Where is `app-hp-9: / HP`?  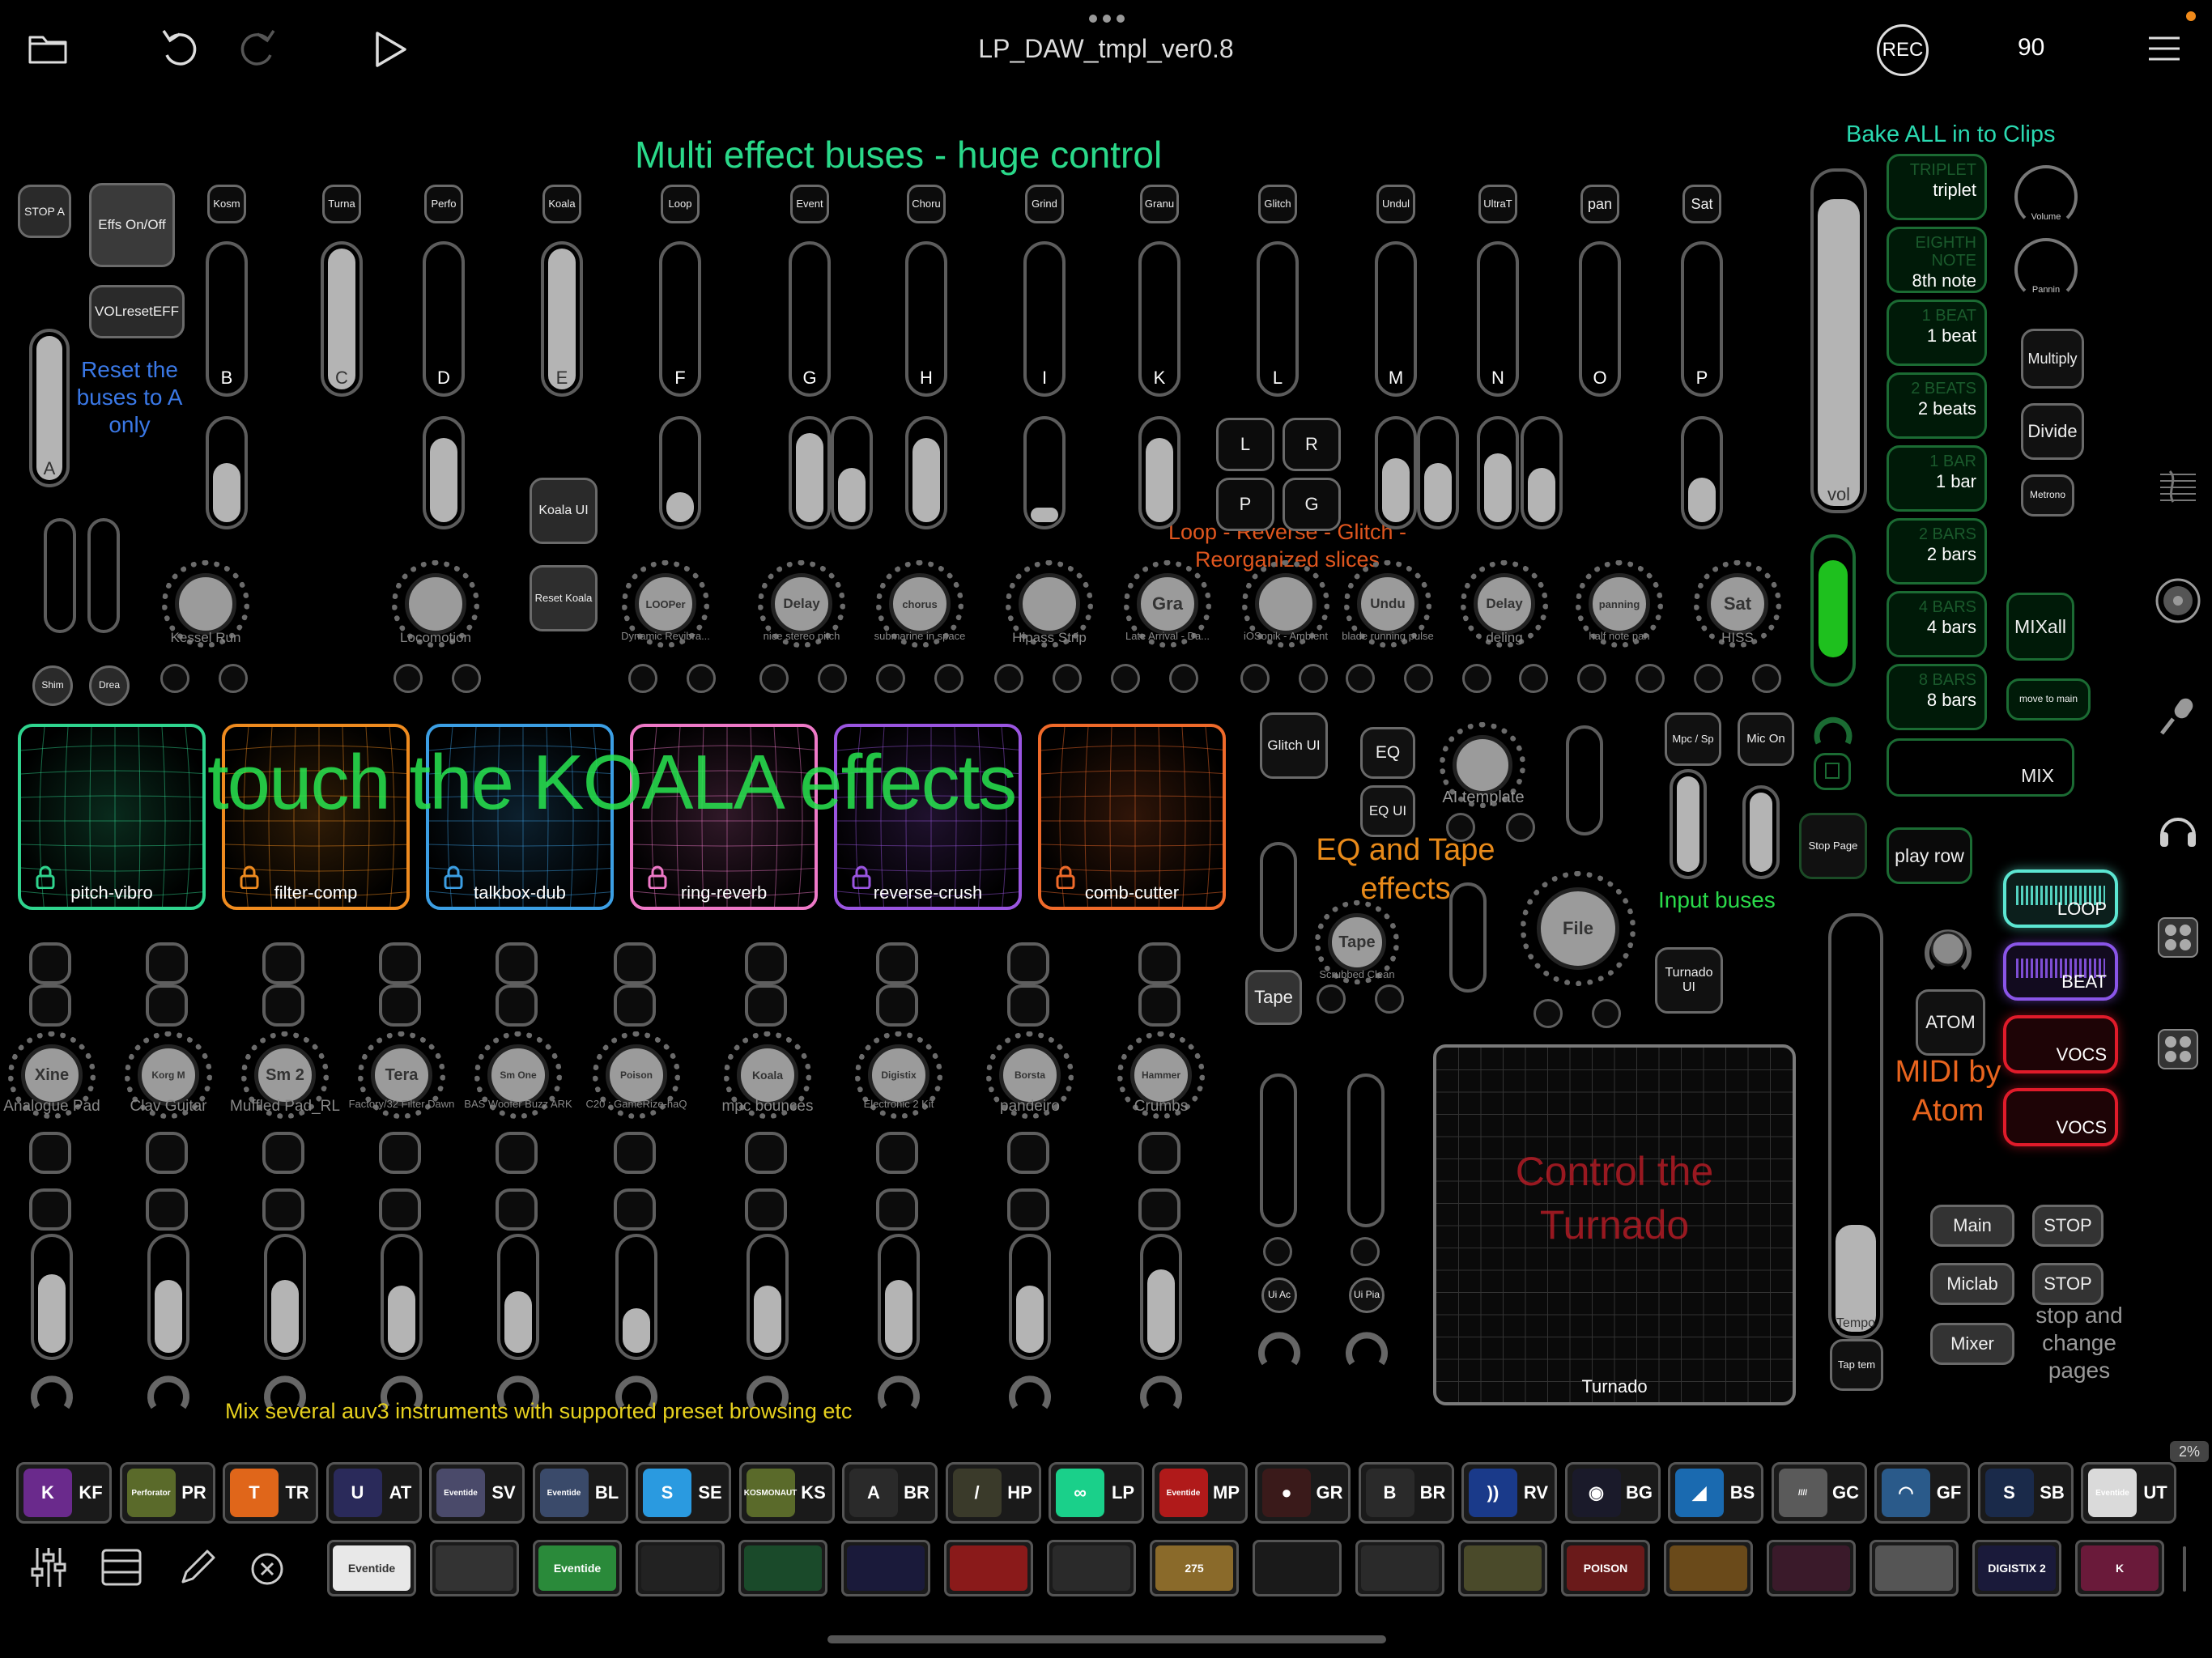
app-hp-9: / HP is located at coordinates (993, 1493).